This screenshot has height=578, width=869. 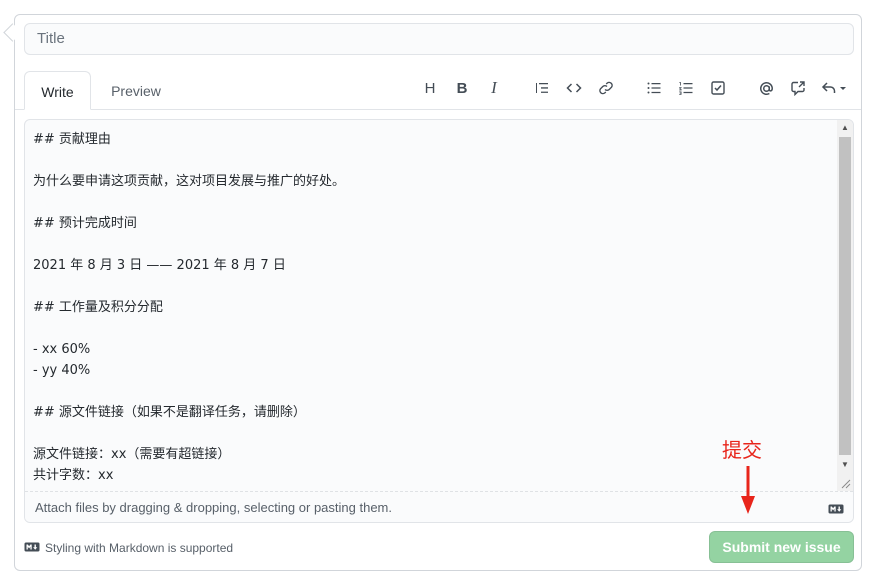 What do you see at coordinates (62, 370) in the screenshot?
I see `editor-line: - yy 40%` at bounding box center [62, 370].